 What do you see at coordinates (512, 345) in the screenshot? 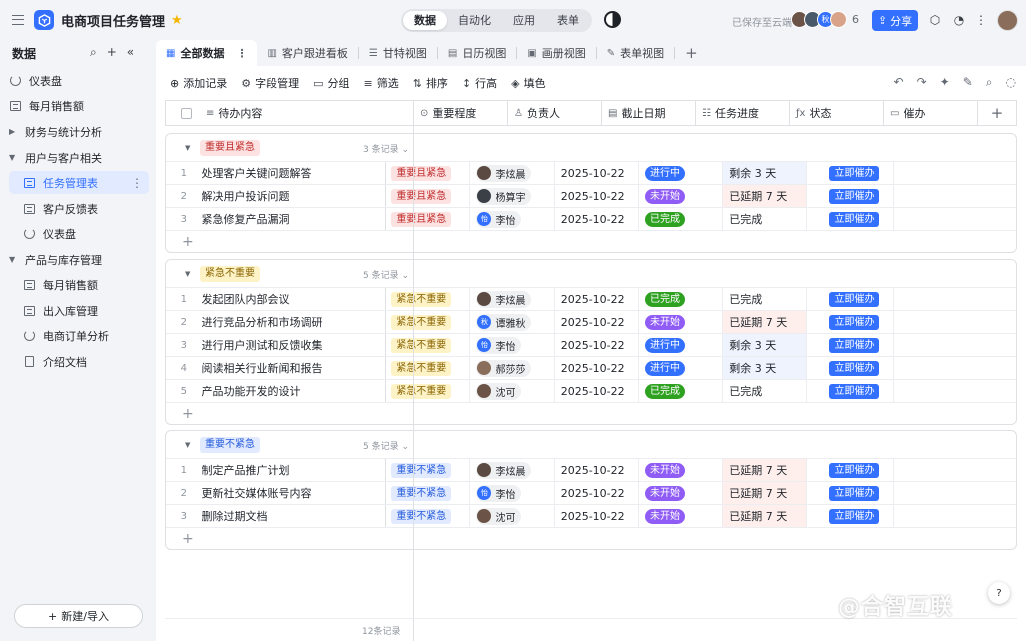
I see `owner-cell: 怡李怡` at bounding box center [512, 345].